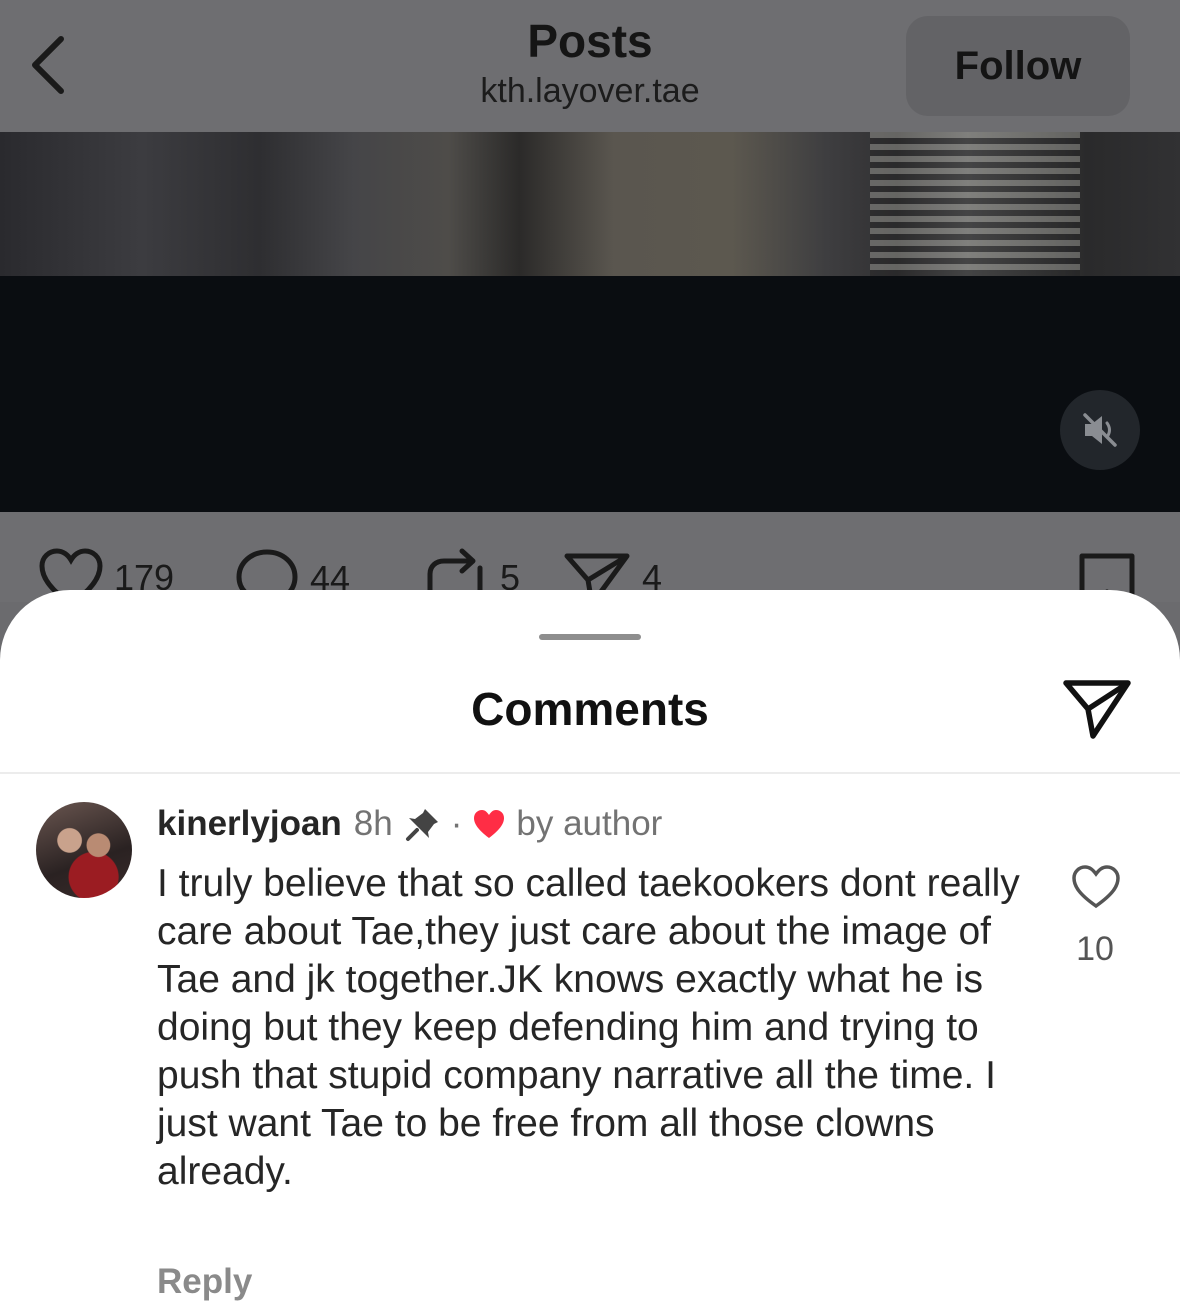 The image size is (1180, 1314). I want to click on author-heart-icon, so click(489, 824).